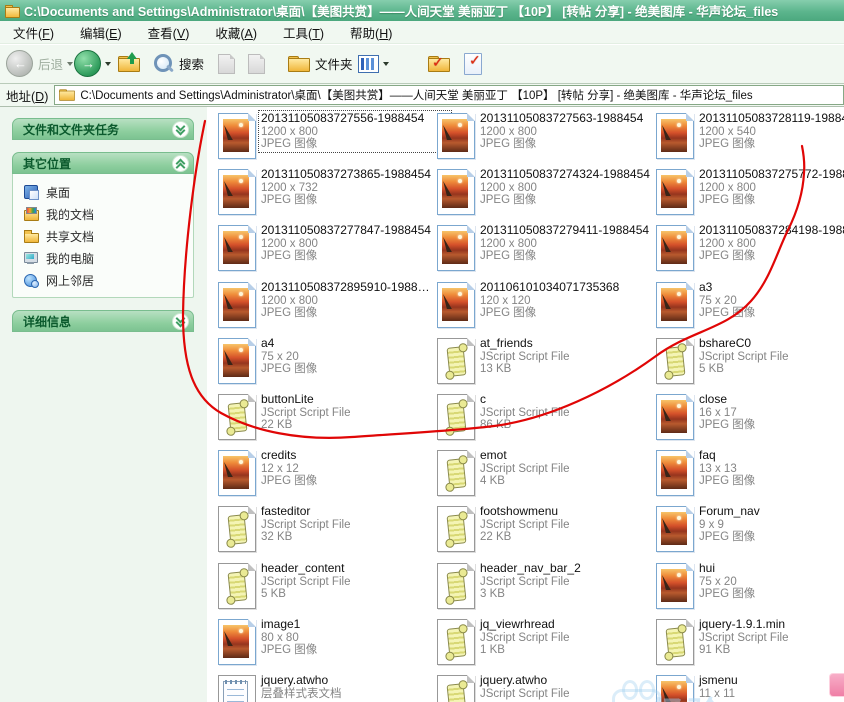  Describe the element at coordinates (320, 63) in the screenshot. I see `folders-button: 文件夹` at that location.